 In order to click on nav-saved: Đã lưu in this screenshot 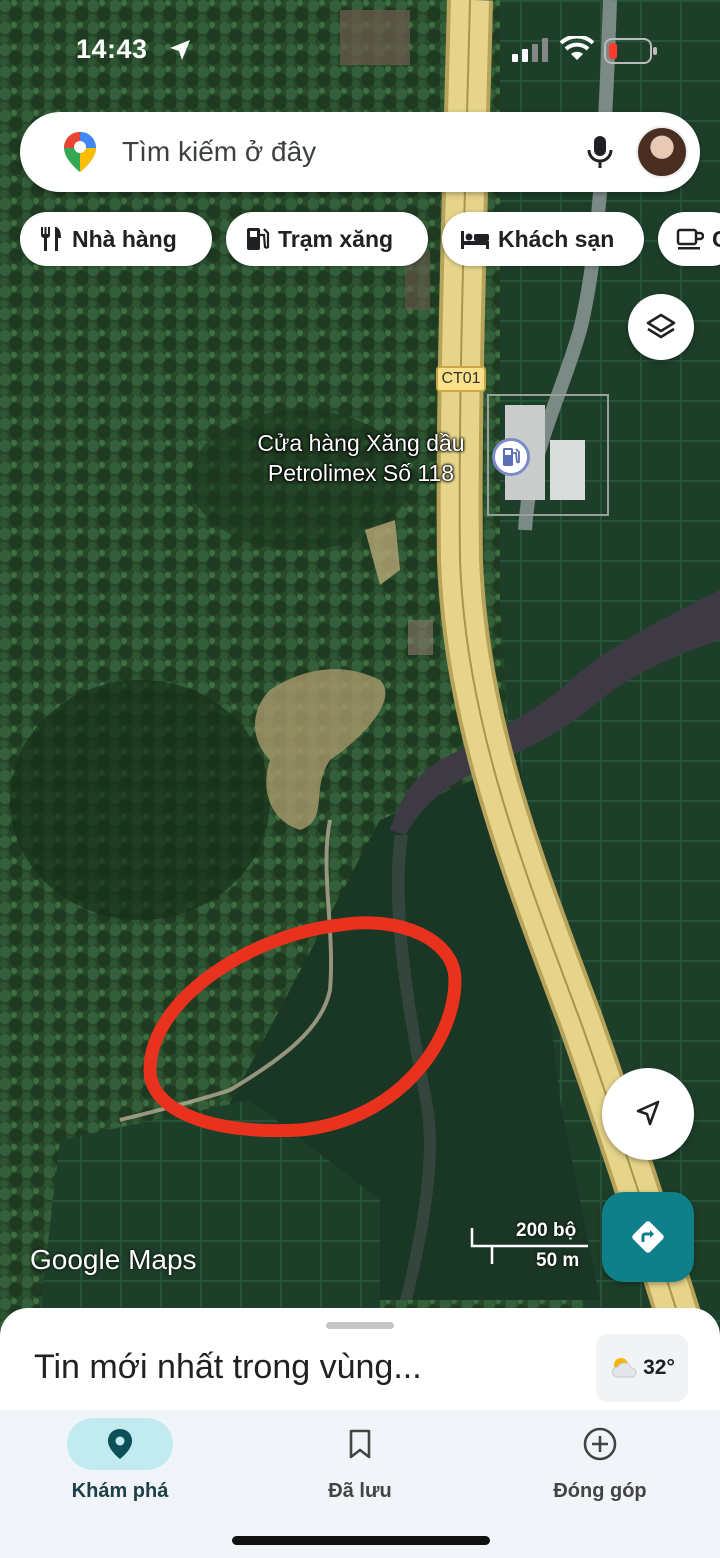, I will do `click(360, 1470)`.